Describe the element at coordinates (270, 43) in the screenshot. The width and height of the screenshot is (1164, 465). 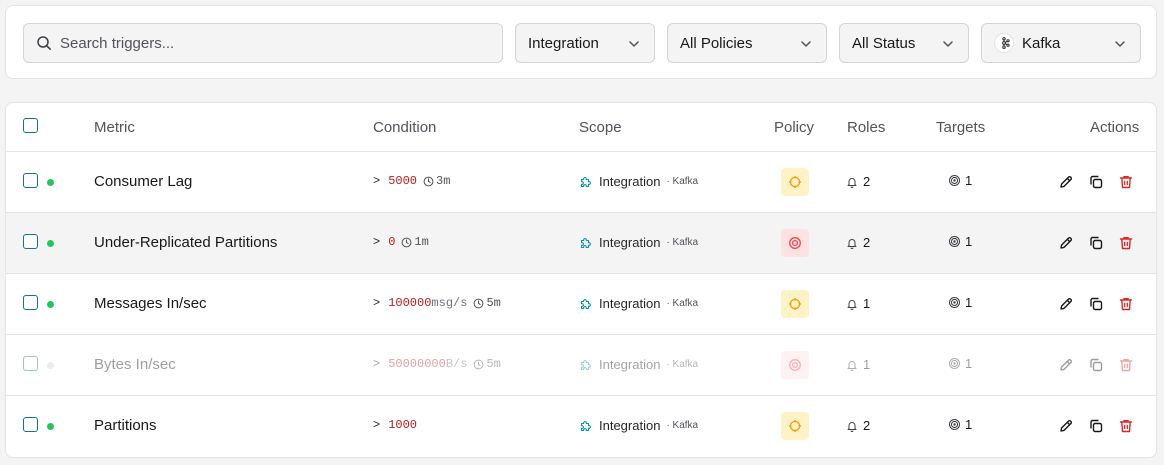
I see `search-input` at that location.